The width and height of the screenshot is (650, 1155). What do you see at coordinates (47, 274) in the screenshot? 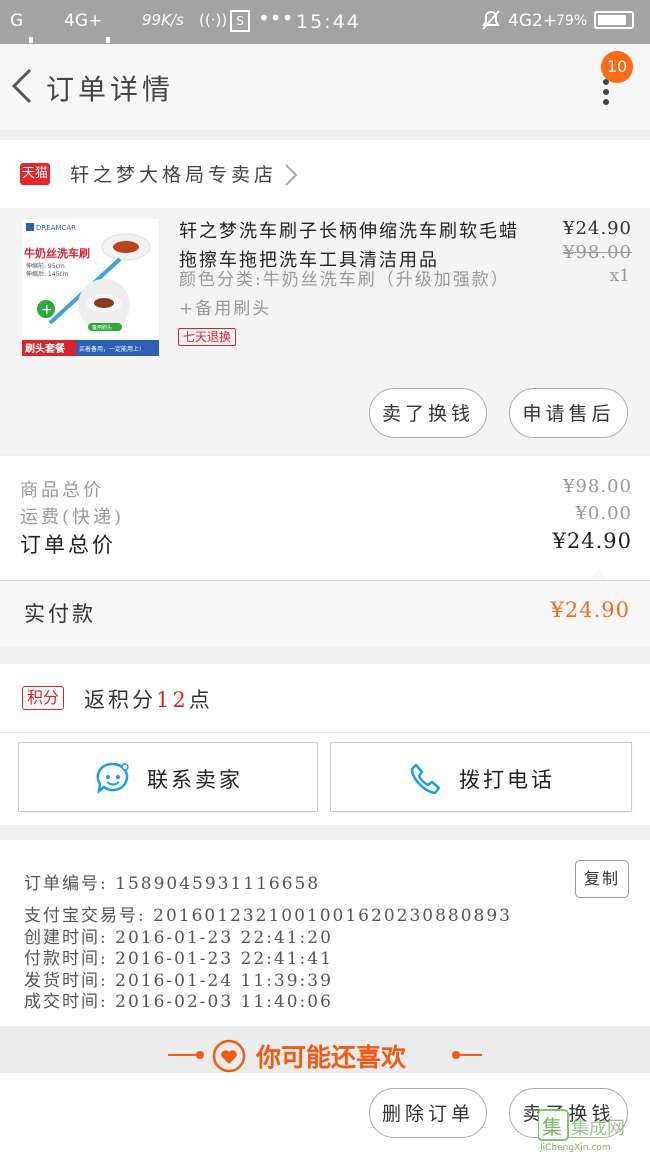
I see `thumb-spec2: 伸缩后: 145cm` at bounding box center [47, 274].